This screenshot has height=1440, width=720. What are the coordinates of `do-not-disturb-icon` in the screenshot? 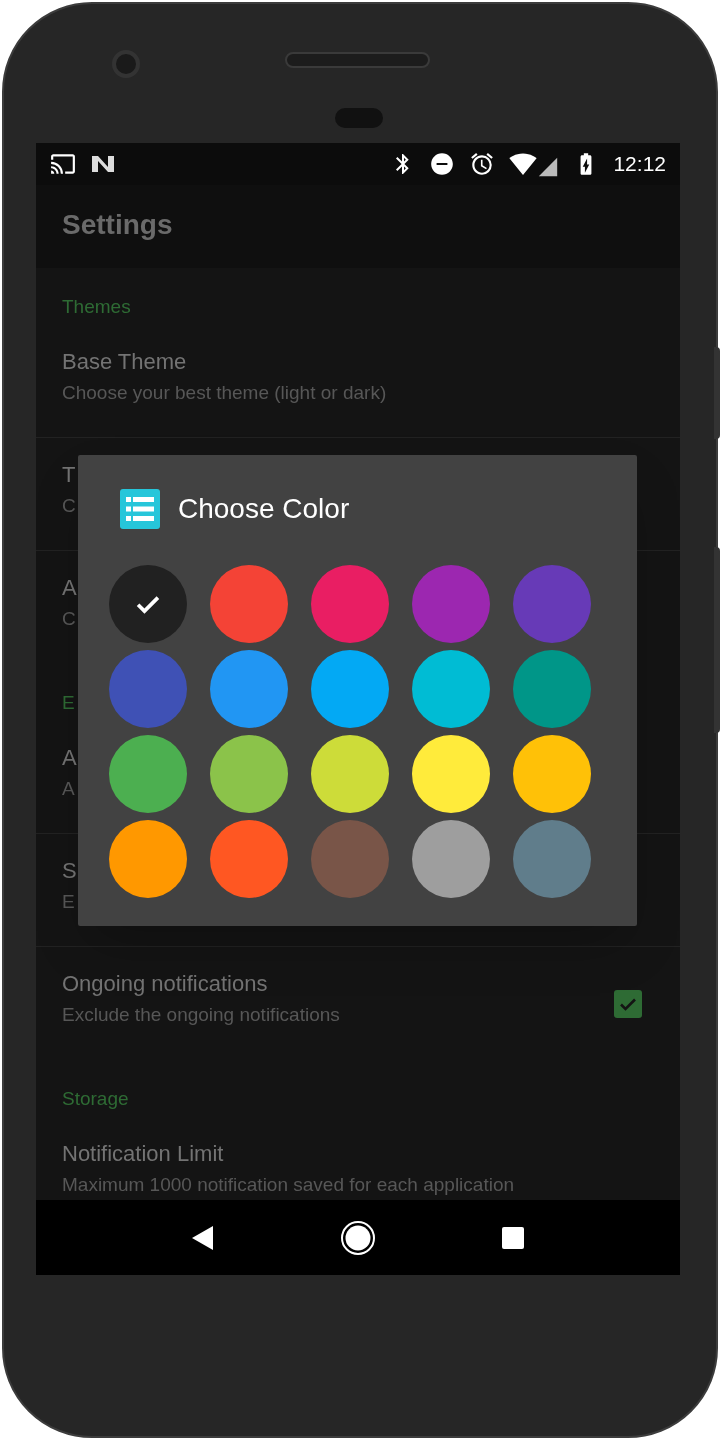 It's located at (442, 164).